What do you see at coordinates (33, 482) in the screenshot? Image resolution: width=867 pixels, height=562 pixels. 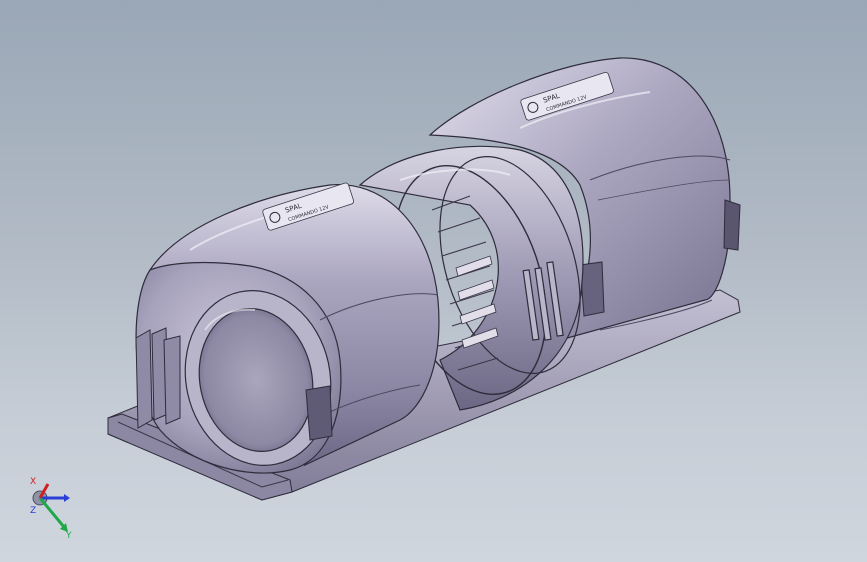 I see `x-axis-label: X` at bounding box center [33, 482].